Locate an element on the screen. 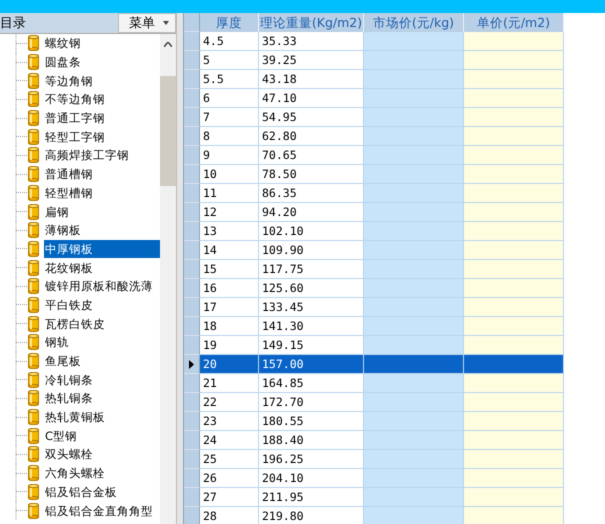 The width and height of the screenshot is (605, 524). column-header: 理论重量(Kg/m2) is located at coordinates (311, 22).